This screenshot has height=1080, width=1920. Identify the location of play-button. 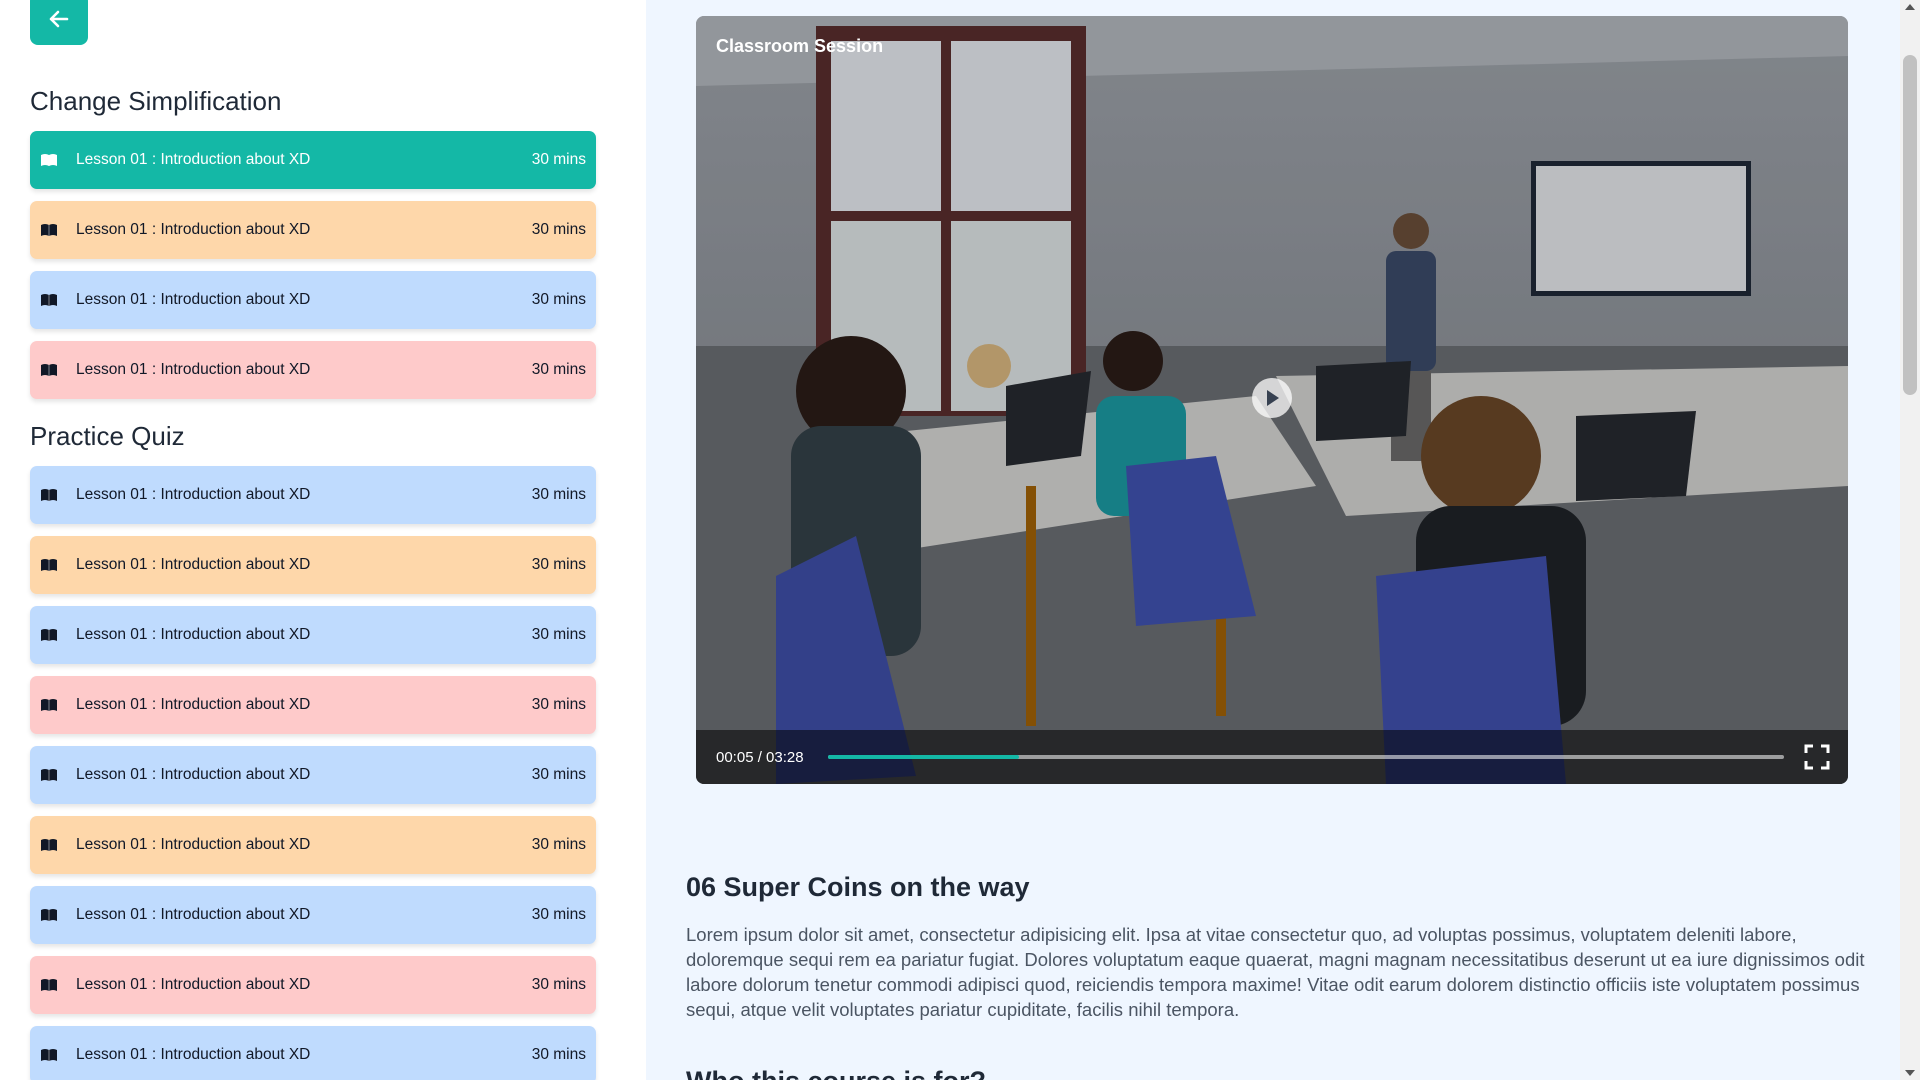
(1272, 398).